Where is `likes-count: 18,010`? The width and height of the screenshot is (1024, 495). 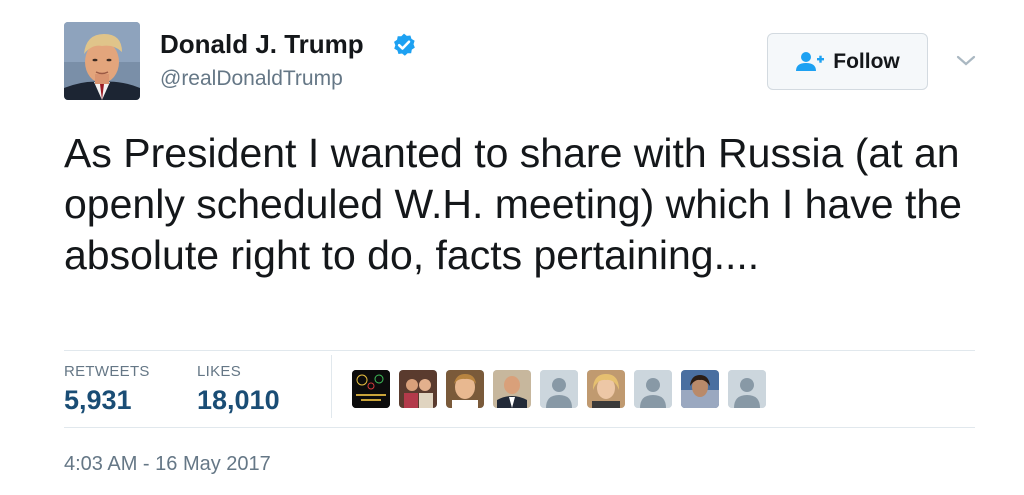
likes-count: 18,010 is located at coordinates (238, 400).